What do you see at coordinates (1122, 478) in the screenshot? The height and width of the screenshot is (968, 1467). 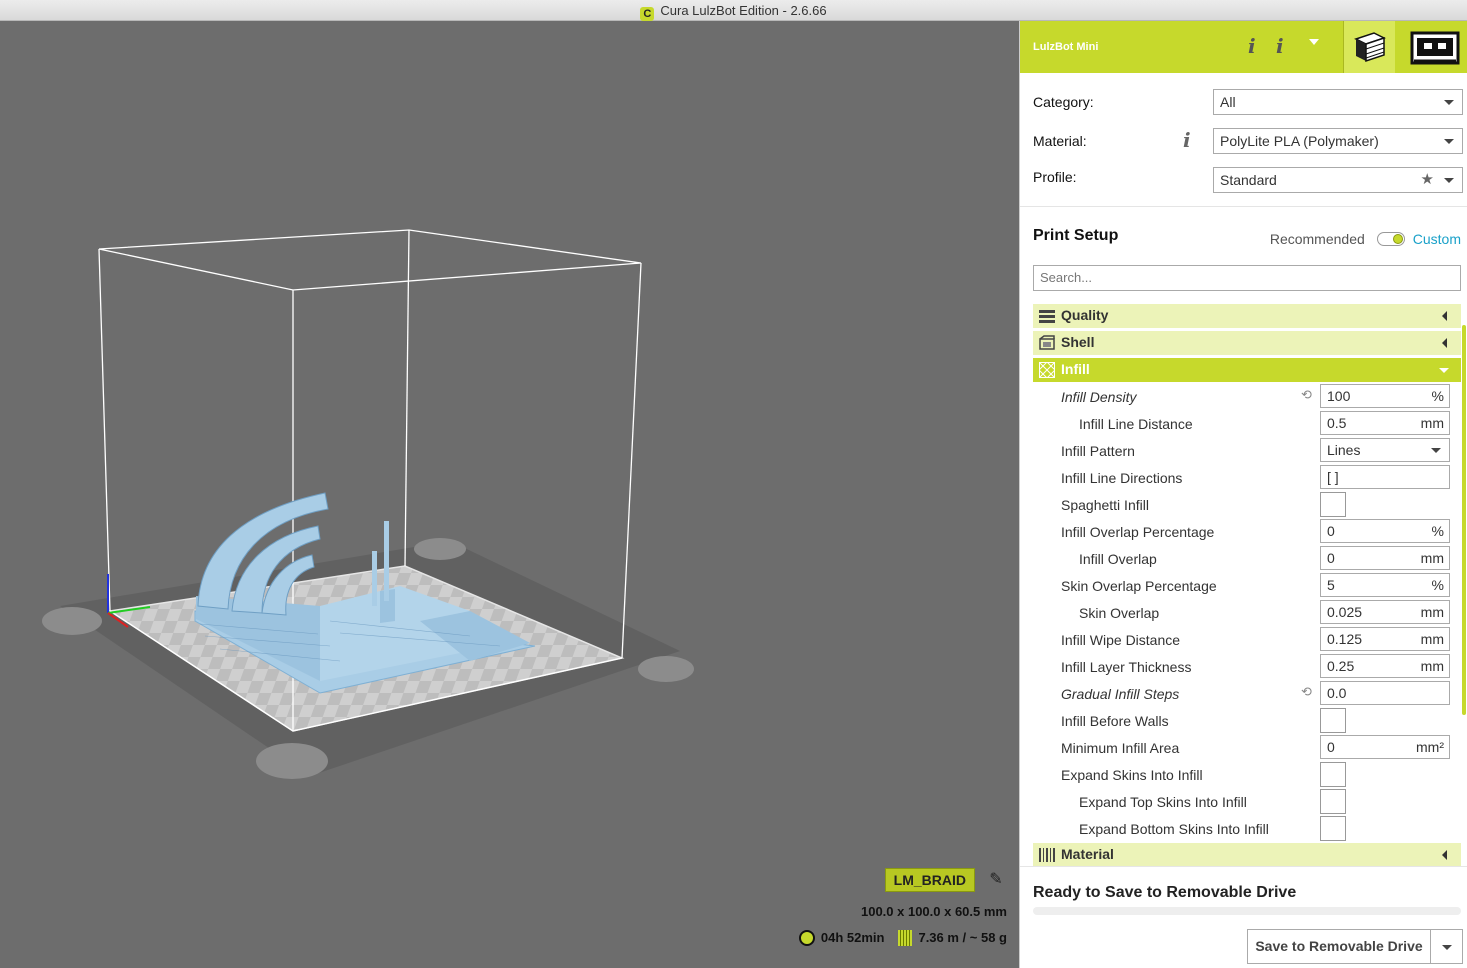 I see `setting-label: Infill Line Directions` at bounding box center [1122, 478].